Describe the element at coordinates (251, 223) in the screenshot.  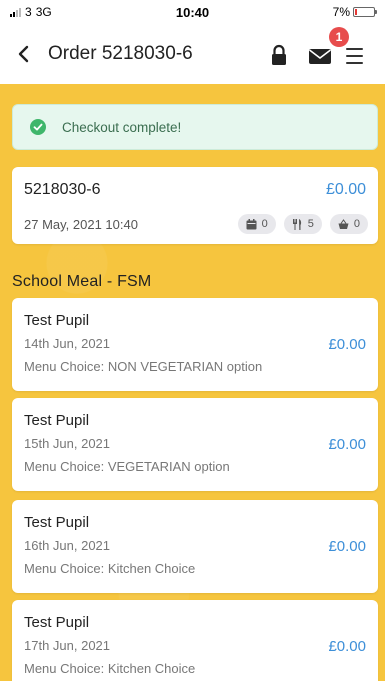
I see `calendar-icon` at that location.